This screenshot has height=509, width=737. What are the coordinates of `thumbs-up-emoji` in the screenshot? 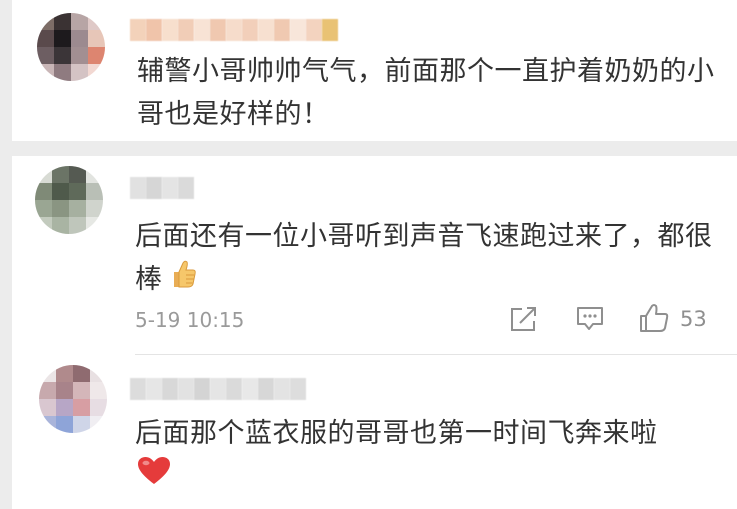 It's located at (183, 280).